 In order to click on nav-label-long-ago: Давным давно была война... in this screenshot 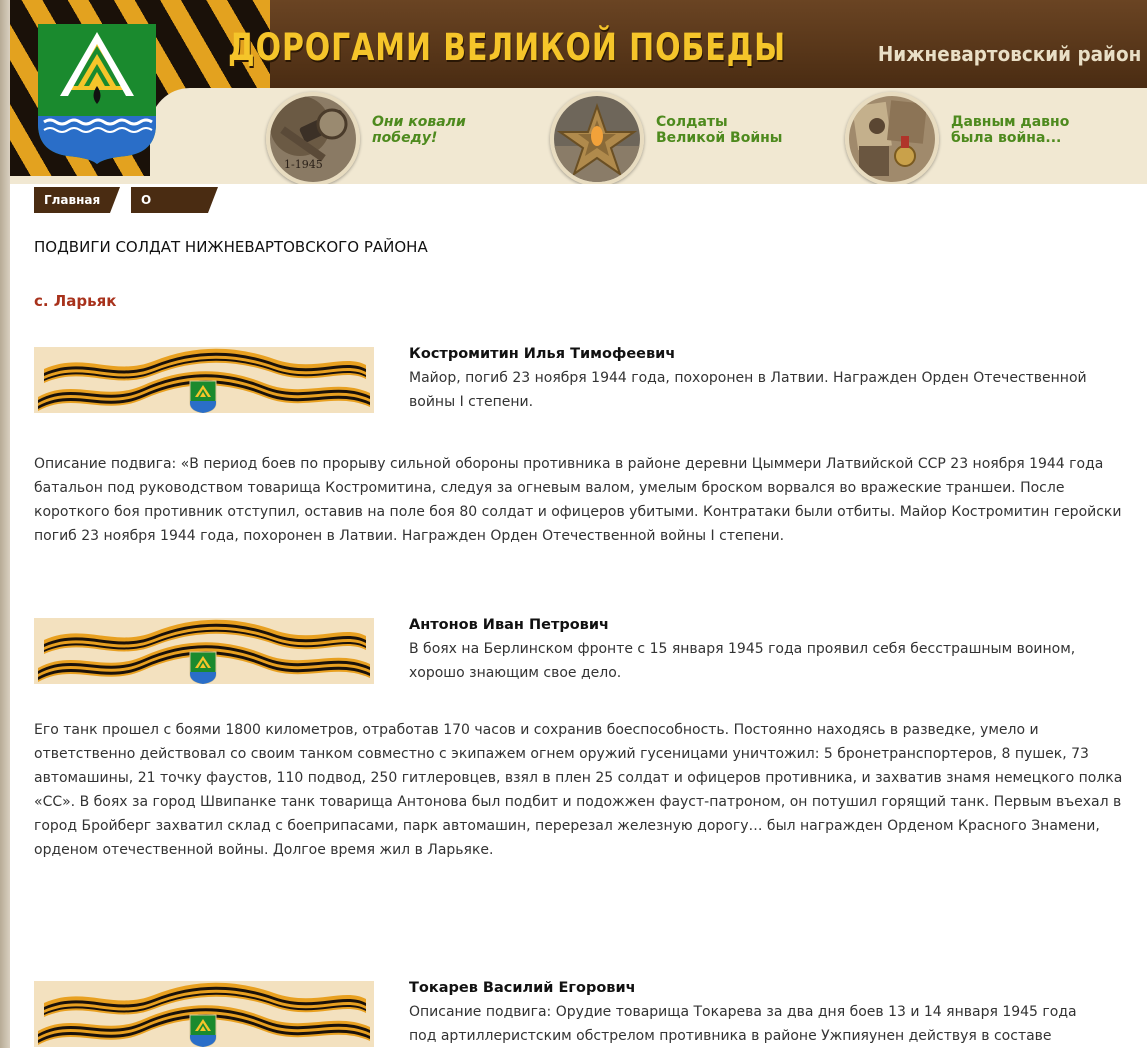, I will do `click(1010, 130)`.